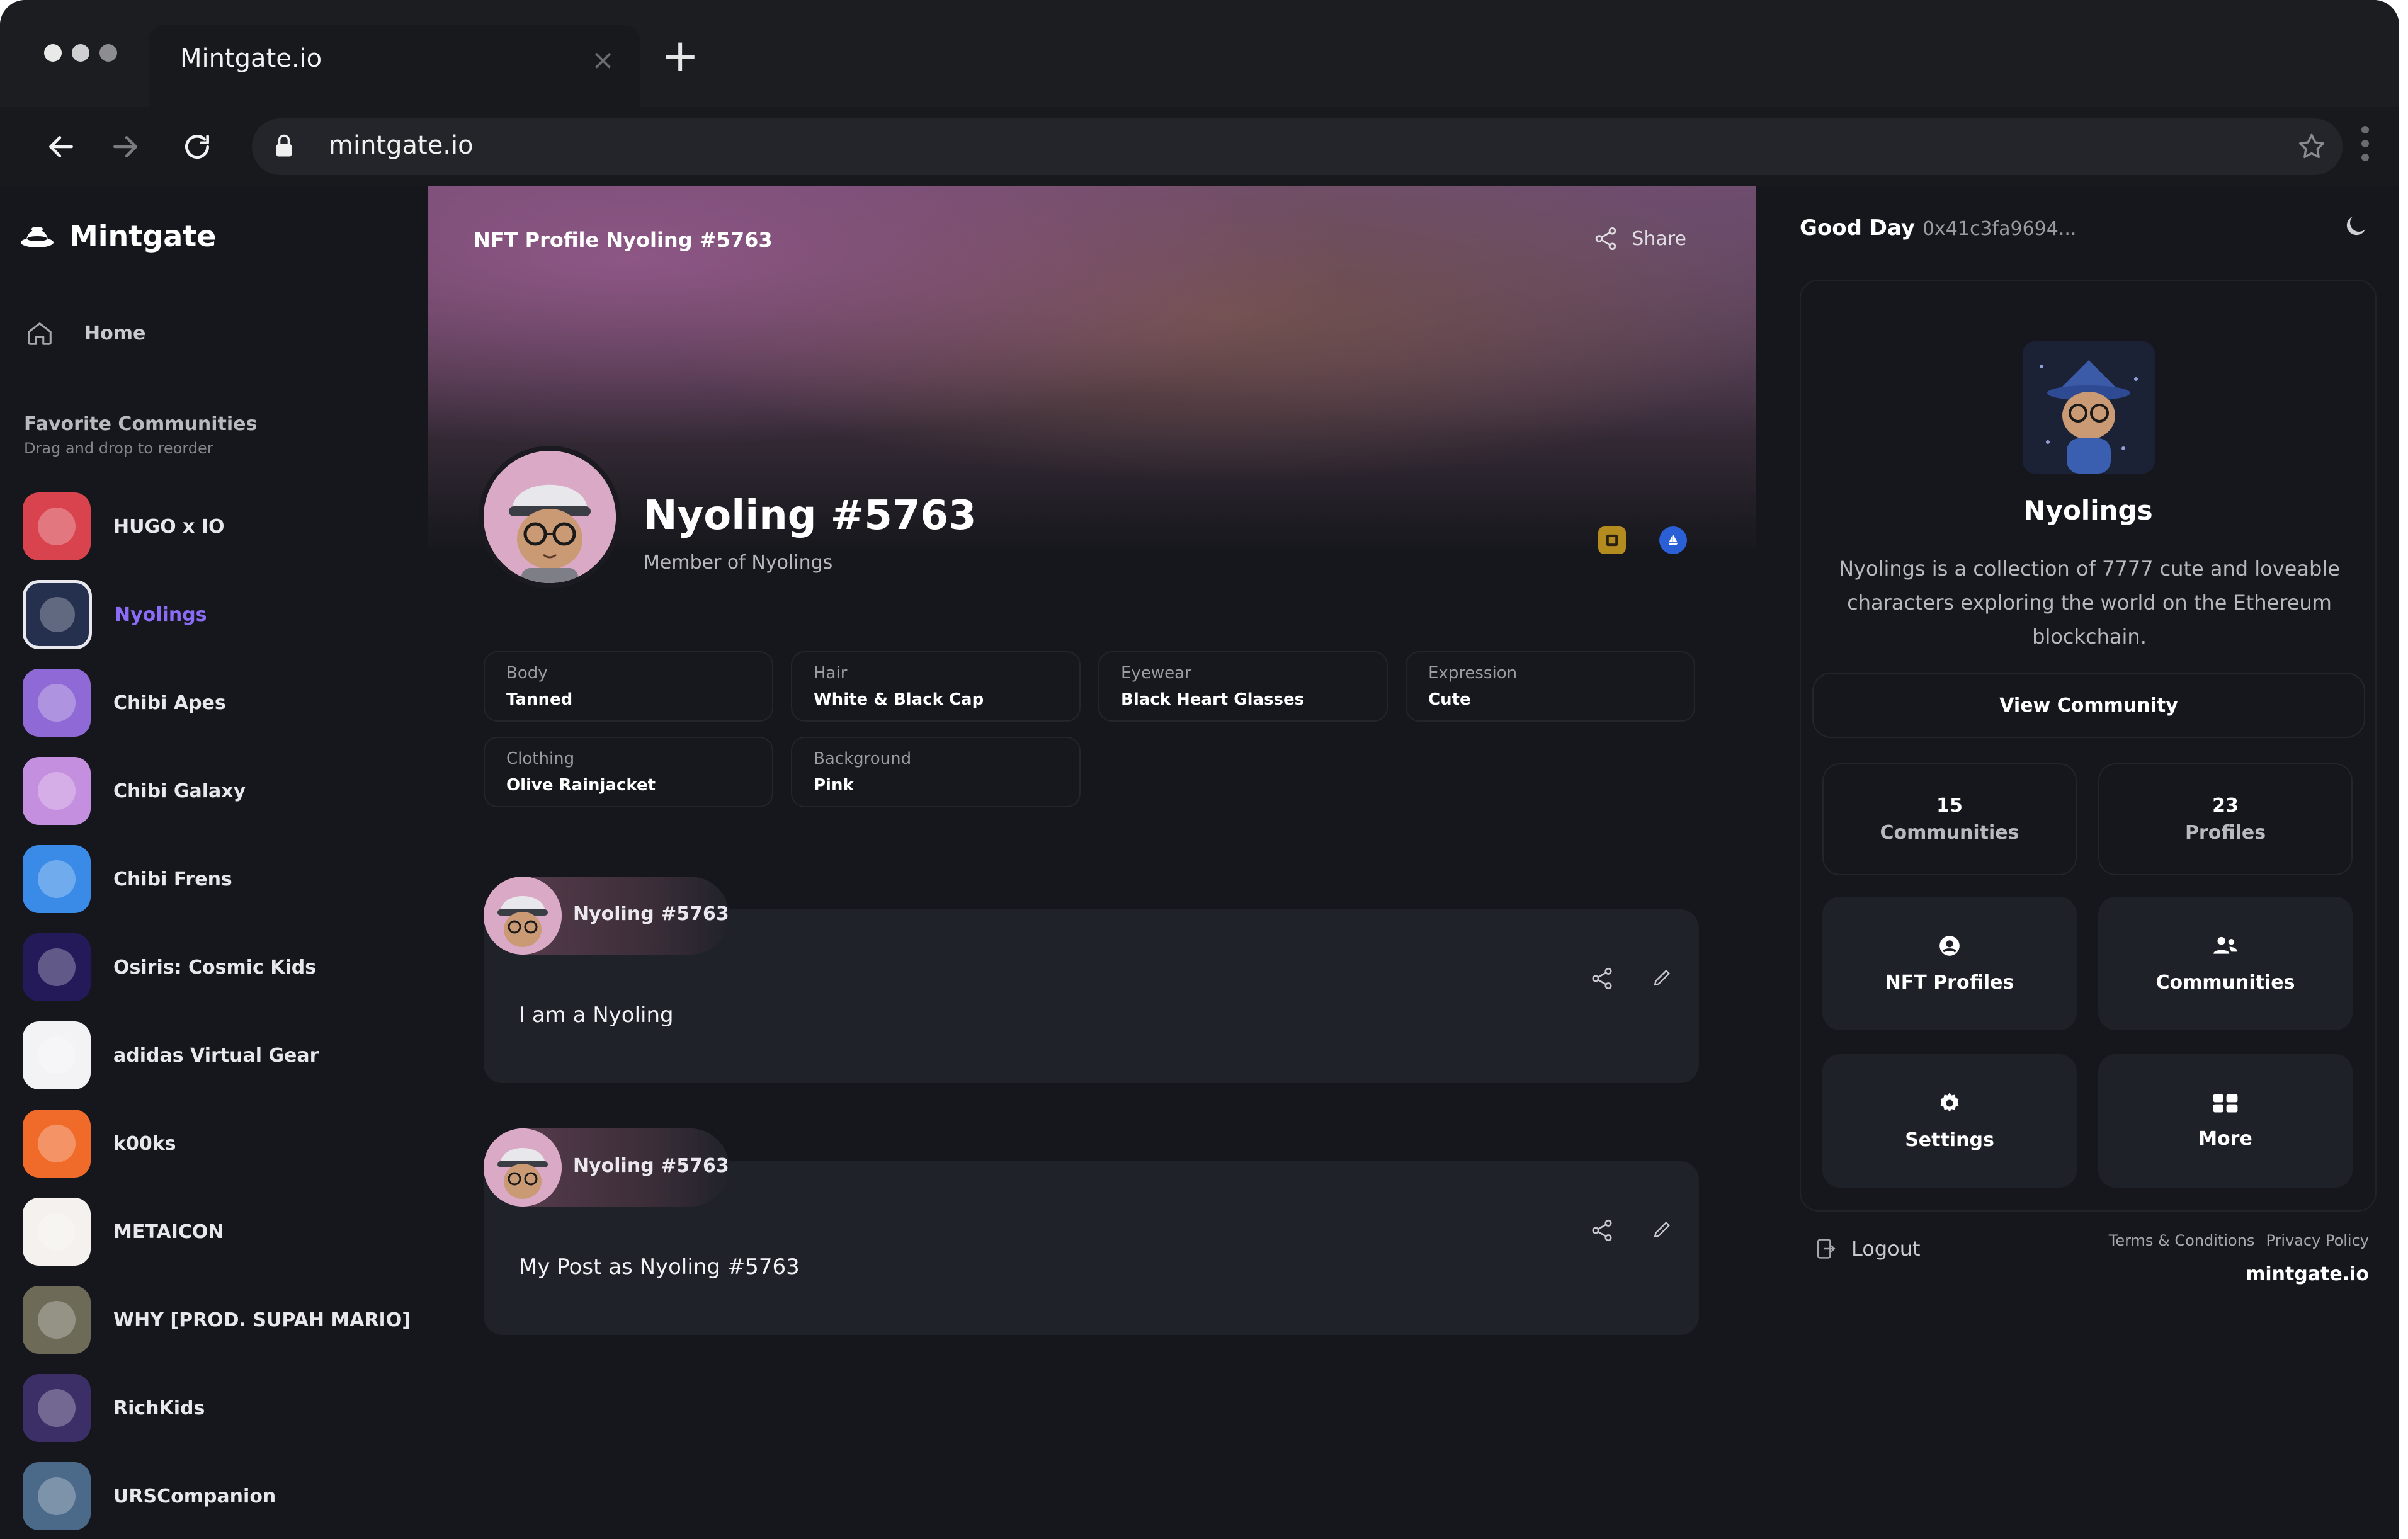 The height and width of the screenshot is (1539, 2408). Describe the element at coordinates (899, 699) in the screenshot. I see `trait-value: White & Black Cap` at that location.